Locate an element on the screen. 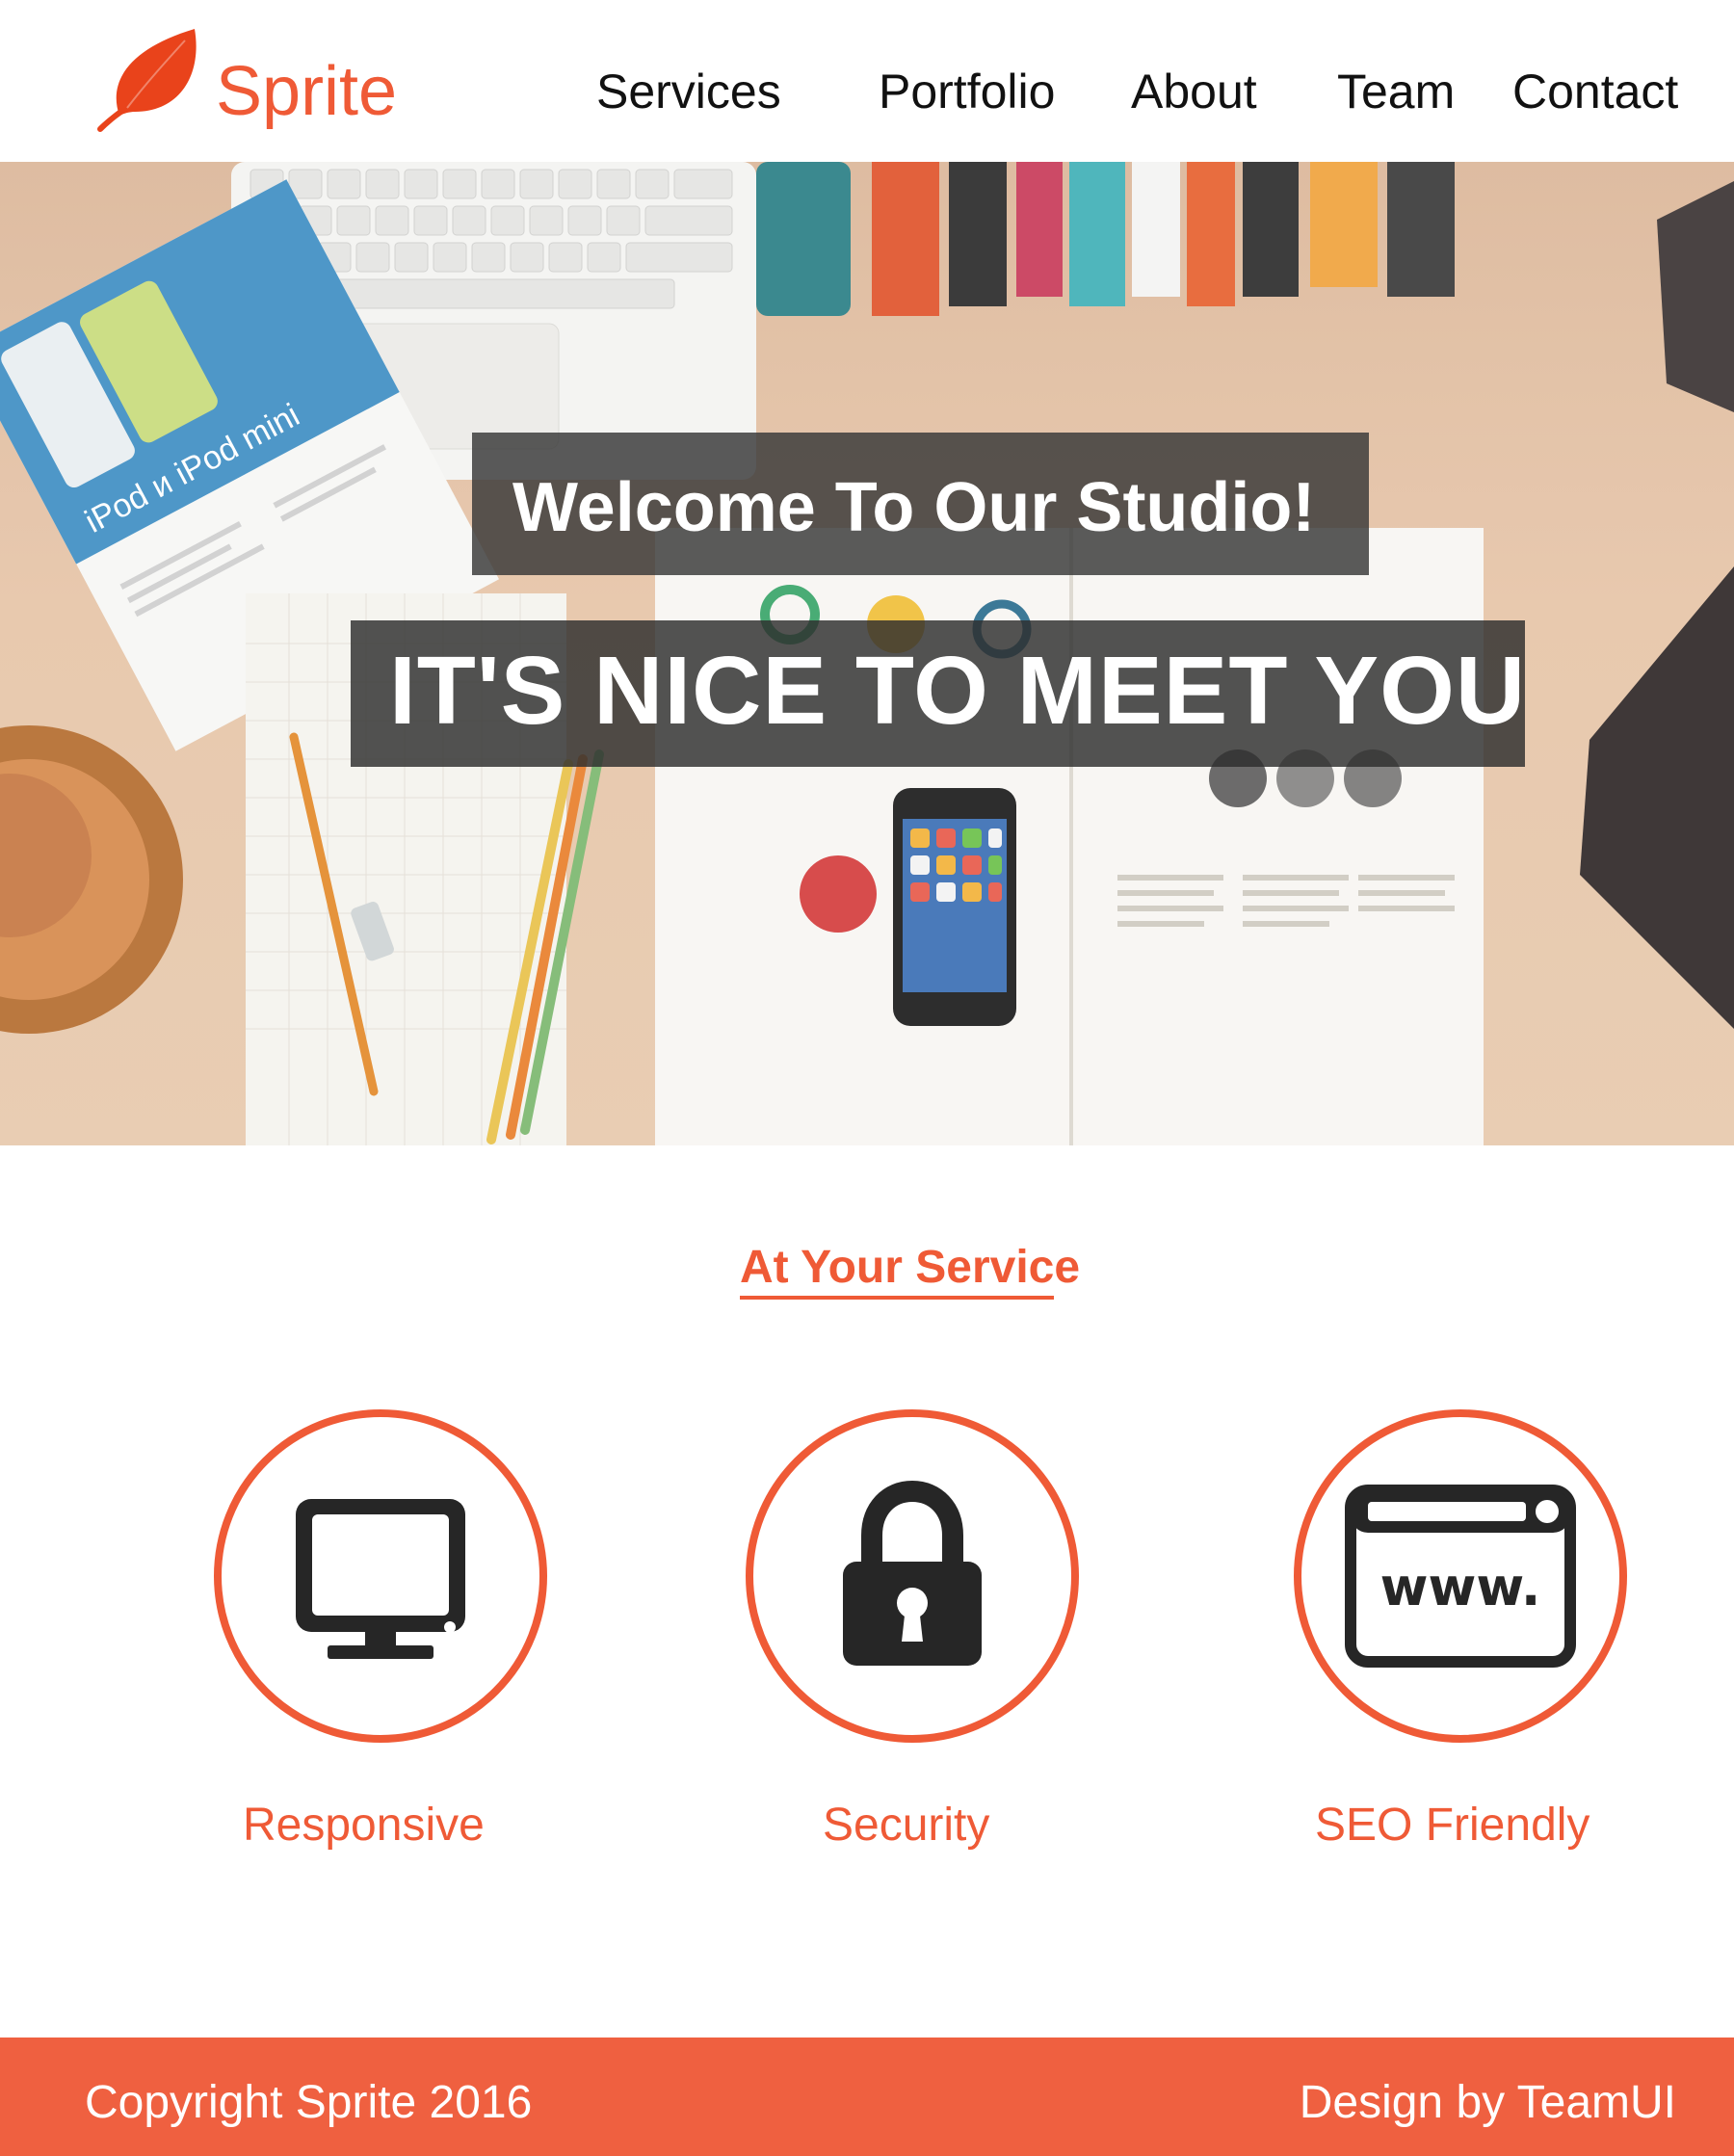  svg-text: www. is located at coordinates (1460, 1587).